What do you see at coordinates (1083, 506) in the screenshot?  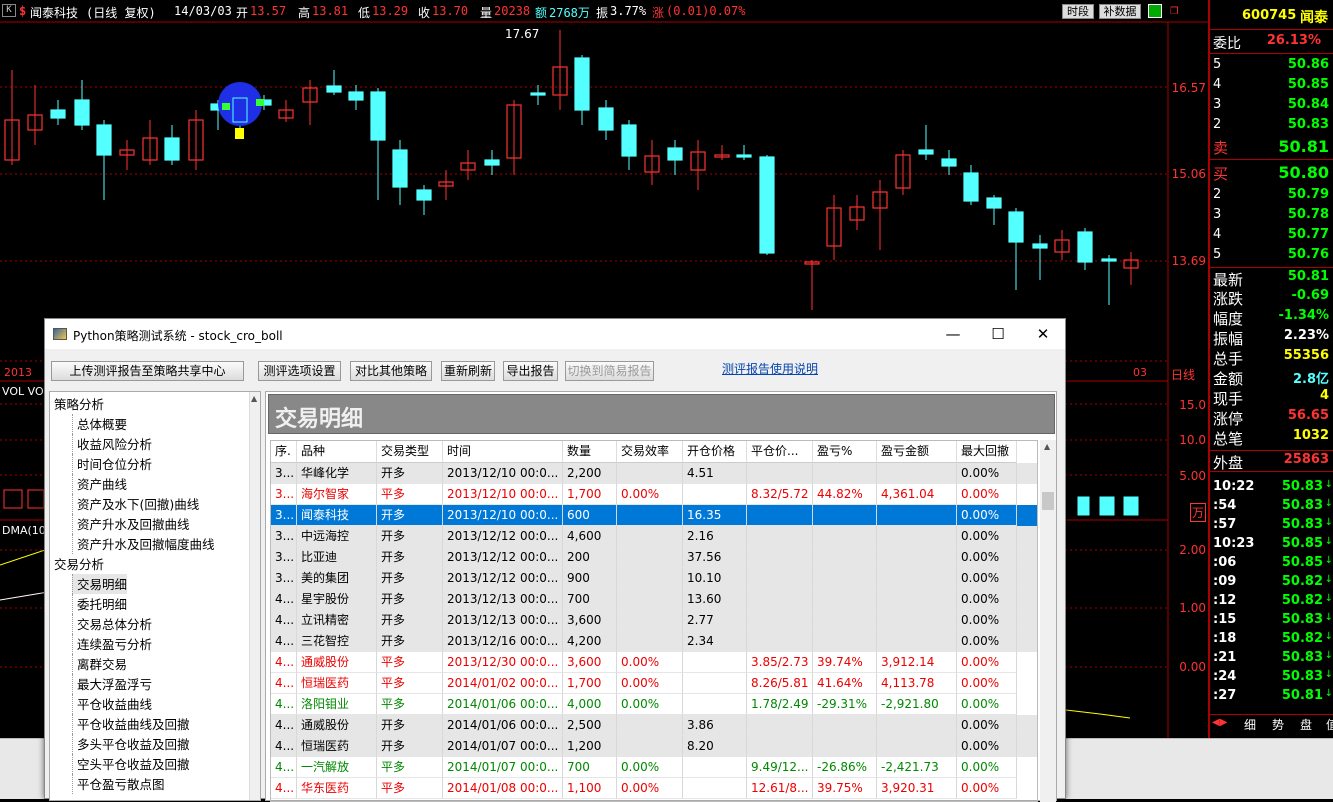 I see `volume-bar` at bounding box center [1083, 506].